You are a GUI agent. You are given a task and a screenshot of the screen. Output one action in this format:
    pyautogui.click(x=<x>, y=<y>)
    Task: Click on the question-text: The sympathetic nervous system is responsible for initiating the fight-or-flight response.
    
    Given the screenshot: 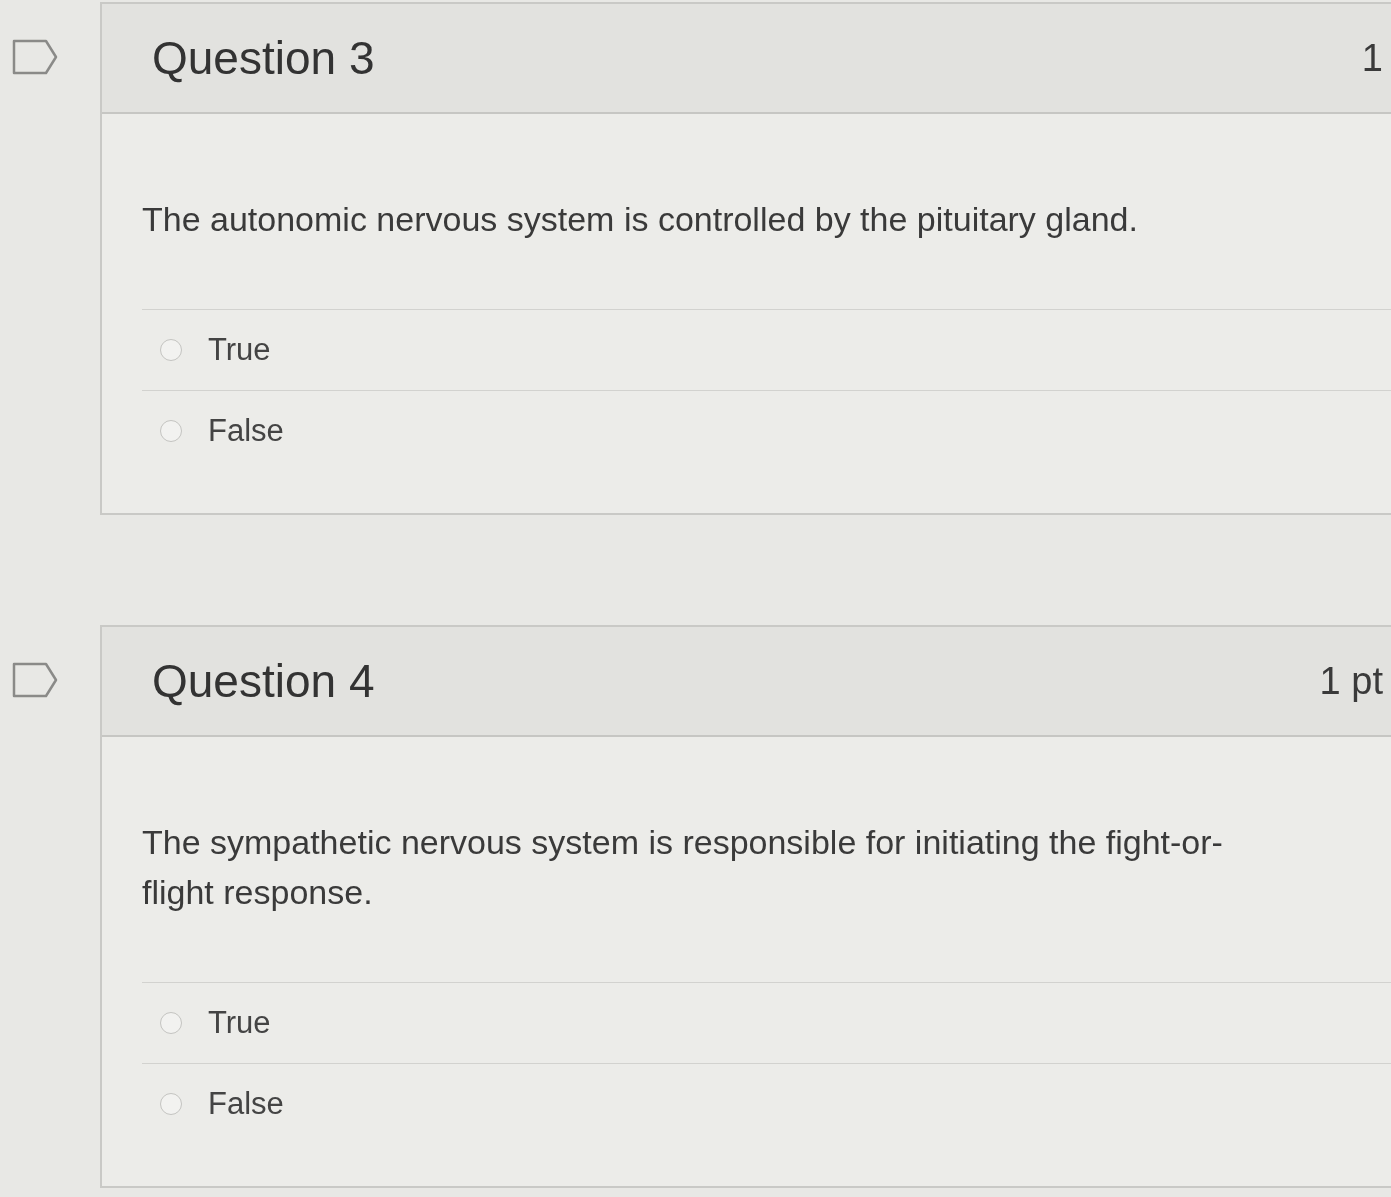 What is the action you would take?
    pyautogui.click(x=683, y=867)
    